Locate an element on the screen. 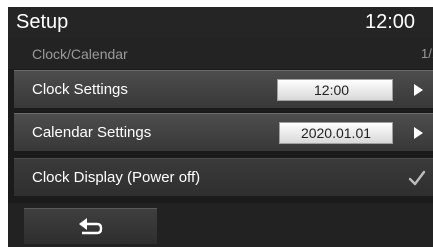 This screenshot has width=433, height=247. status-bar: Setup 12:00 is located at coordinates (220, 22).